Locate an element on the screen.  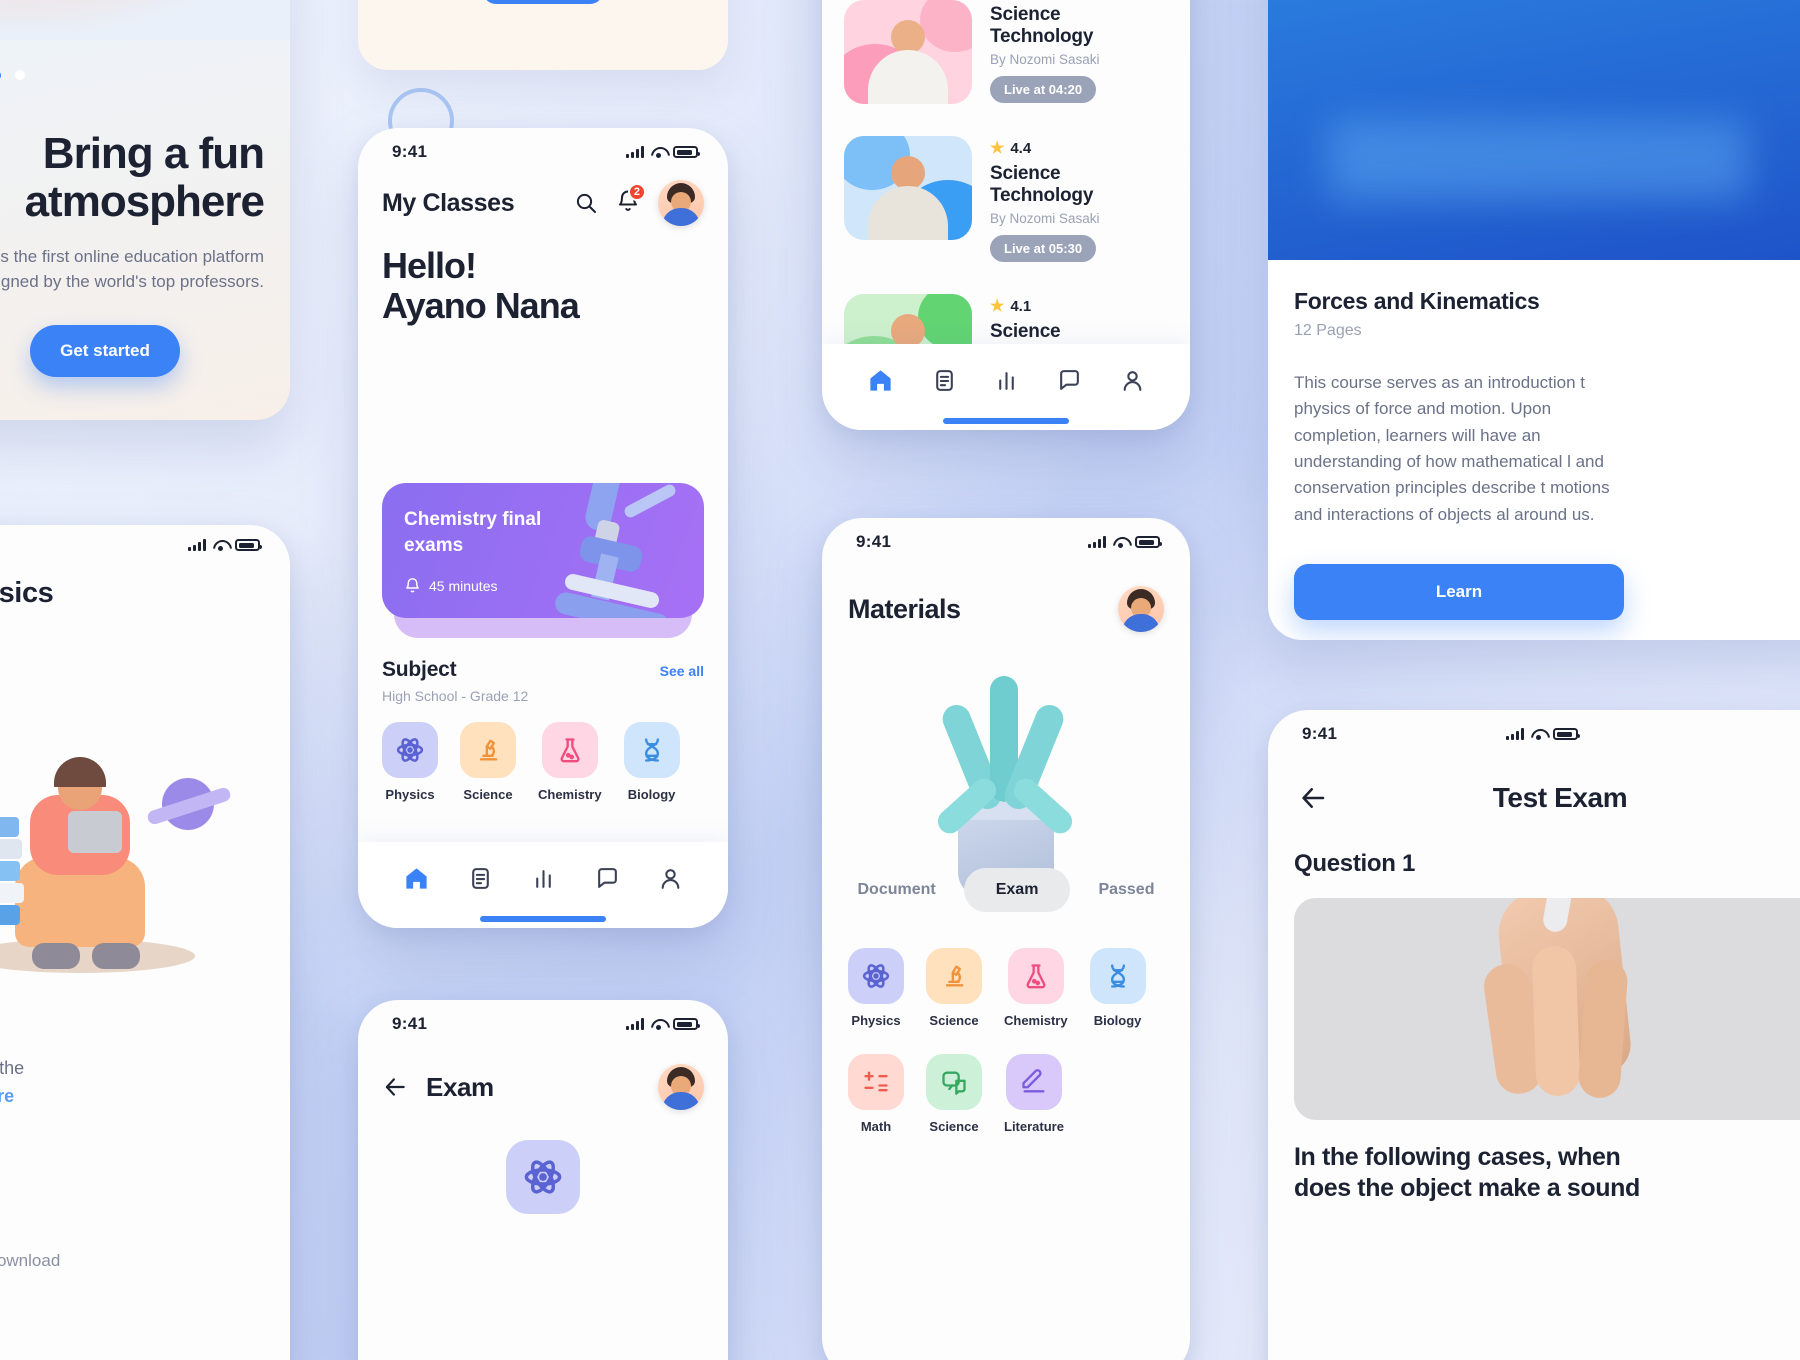
physics-desc-line1: rse serves as an introduction to the is located at coordinates (12, 1068).